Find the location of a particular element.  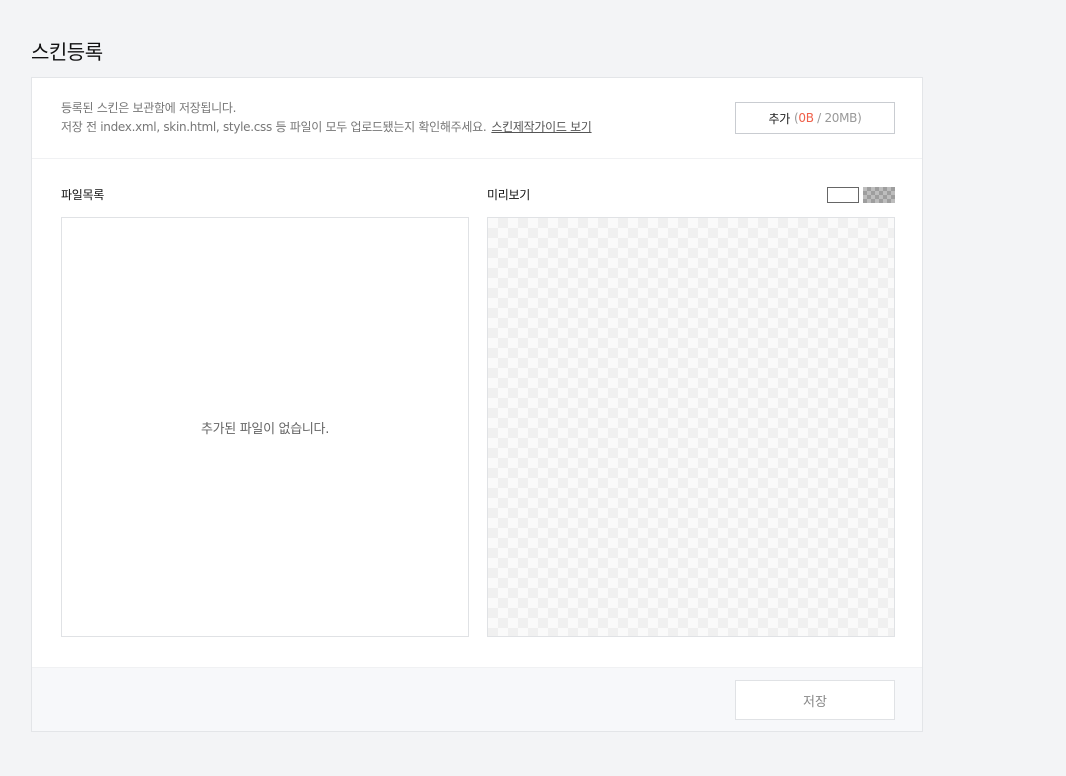

add-file-button: 추가 ( 0B / 20MB ) is located at coordinates (815, 118).